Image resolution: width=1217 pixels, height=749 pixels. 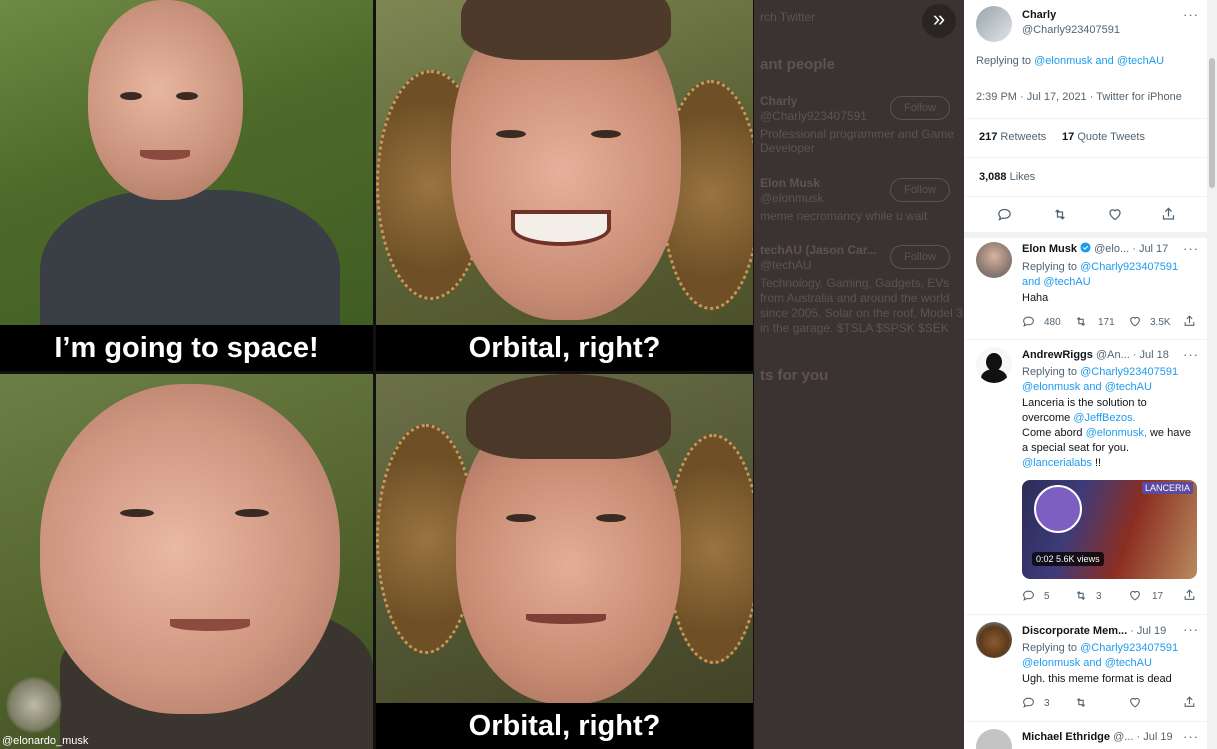 I want to click on relevant-person-name: Elon Musk, so click(x=790, y=183).